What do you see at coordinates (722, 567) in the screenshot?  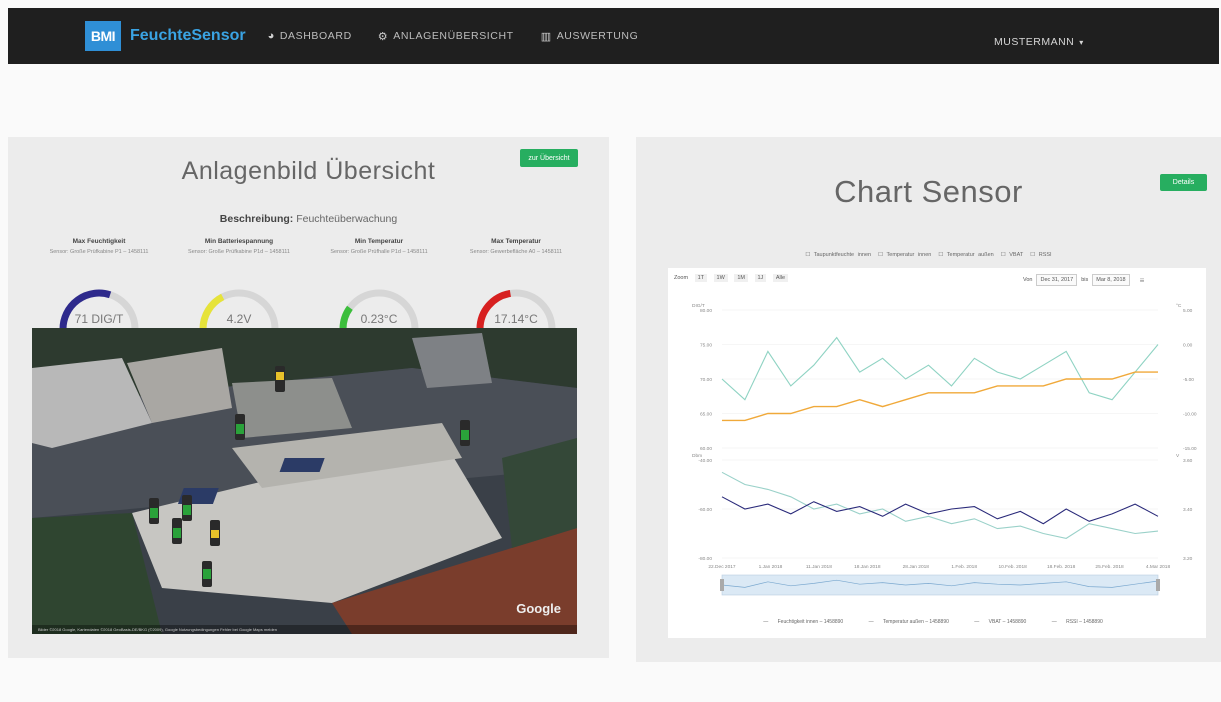 I see `x-tick: 22.Dec 2017` at bounding box center [722, 567].